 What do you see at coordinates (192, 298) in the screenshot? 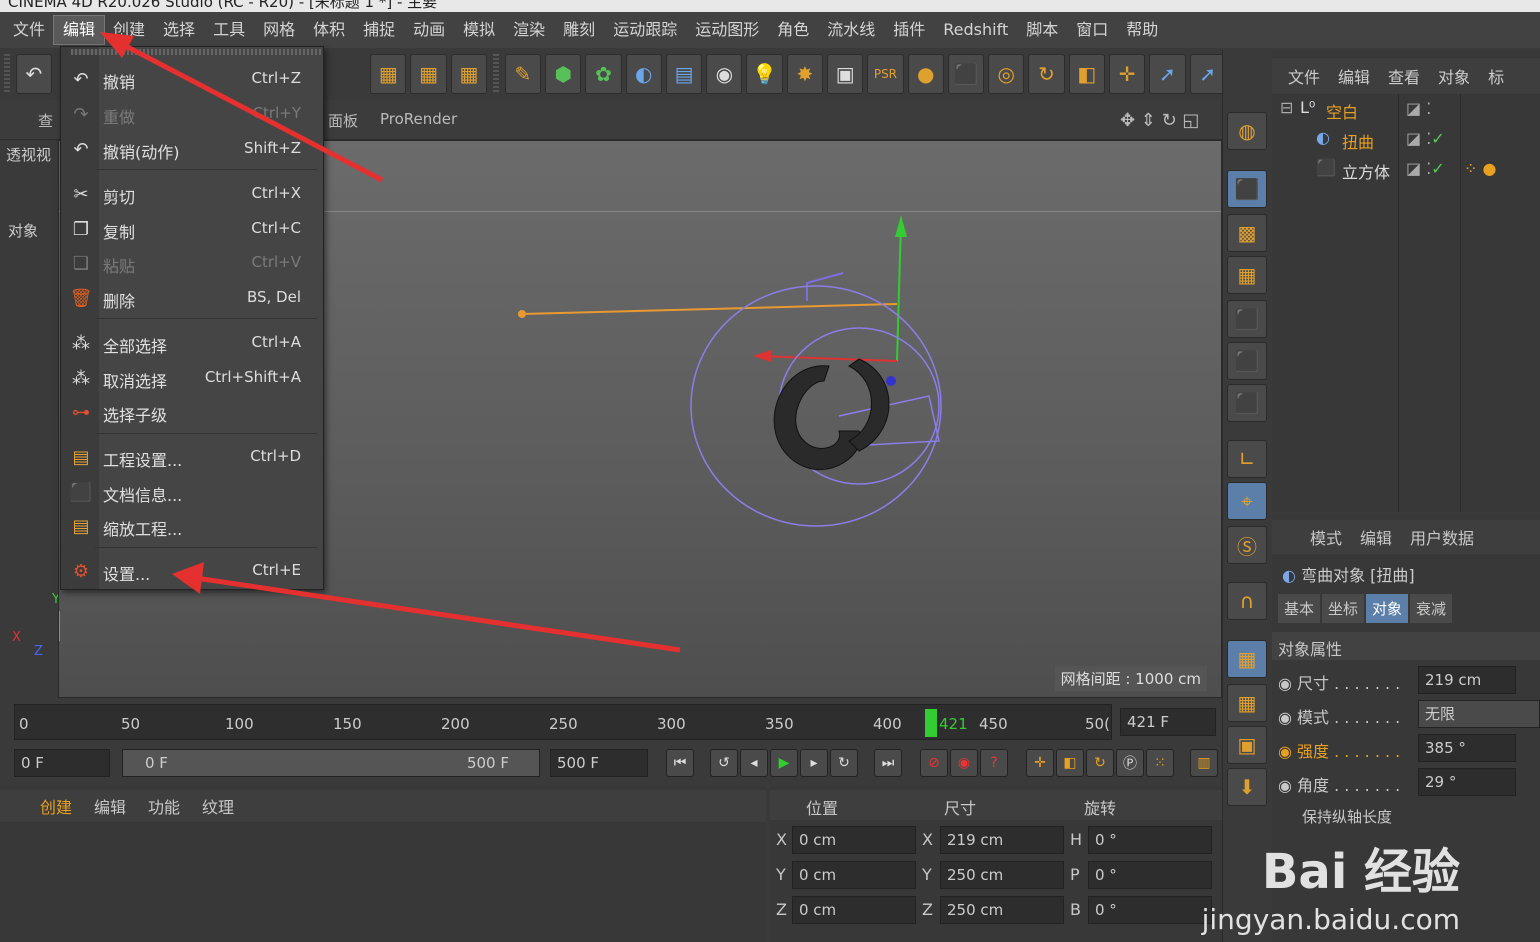
I see `menu-item-delete: 🗑 删除 BS, Del` at bounding box center [192, 298].